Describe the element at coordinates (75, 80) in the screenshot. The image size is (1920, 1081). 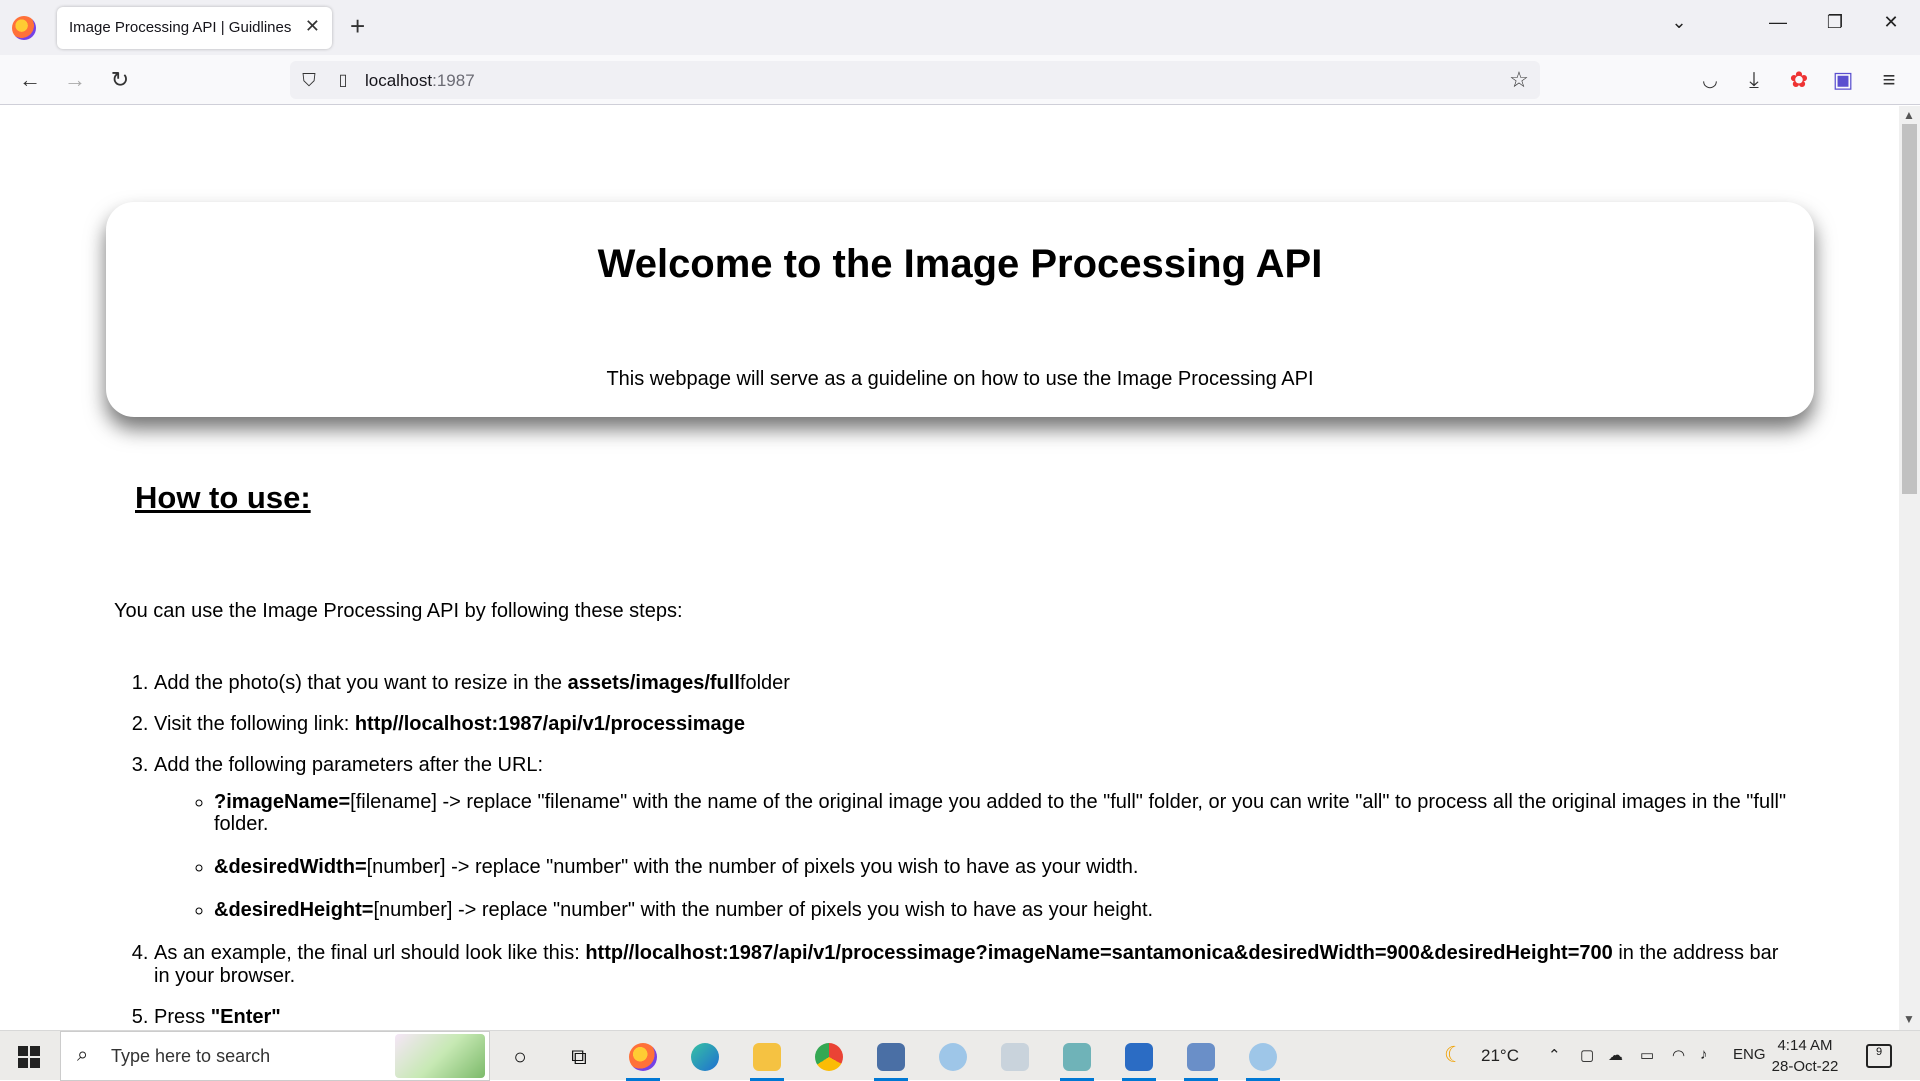
I see `forward-icon: →` at that location.